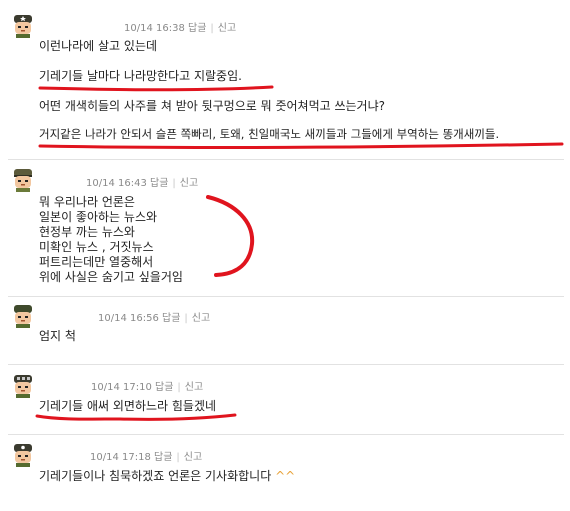  What do you see at coordinates (154, 28) in the screenshot?
I see `comment-timestamp: 10/14 16:38` at bounding box center [154, 28].